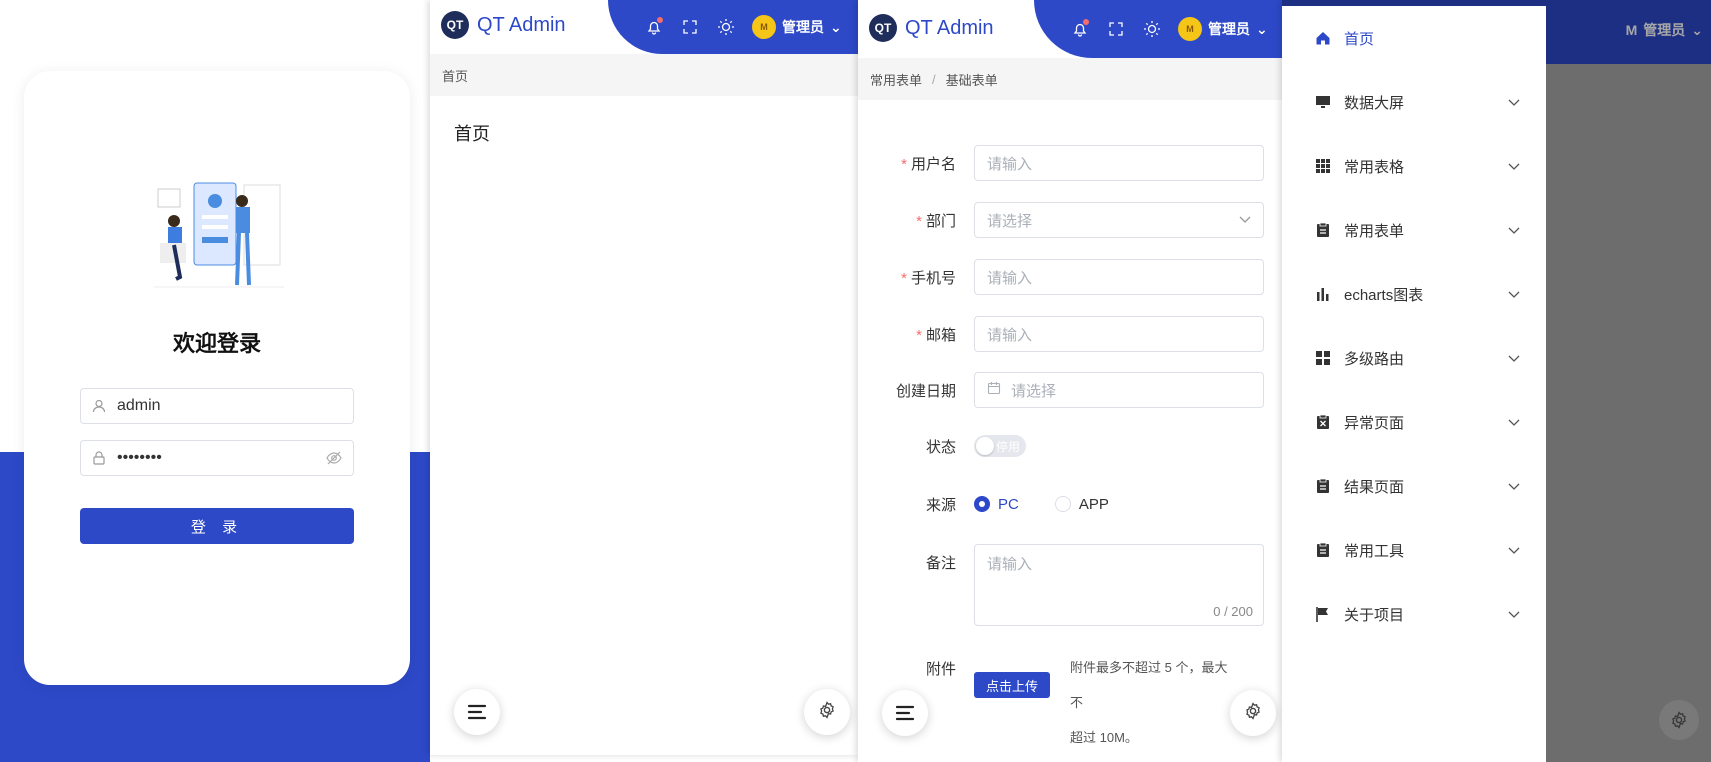 This screenshot has height=762, width=1711. Describe the element at coordinates (1414, 486) in the screenshot. I see `menu-item-result-pages: 结果页面` at that location.